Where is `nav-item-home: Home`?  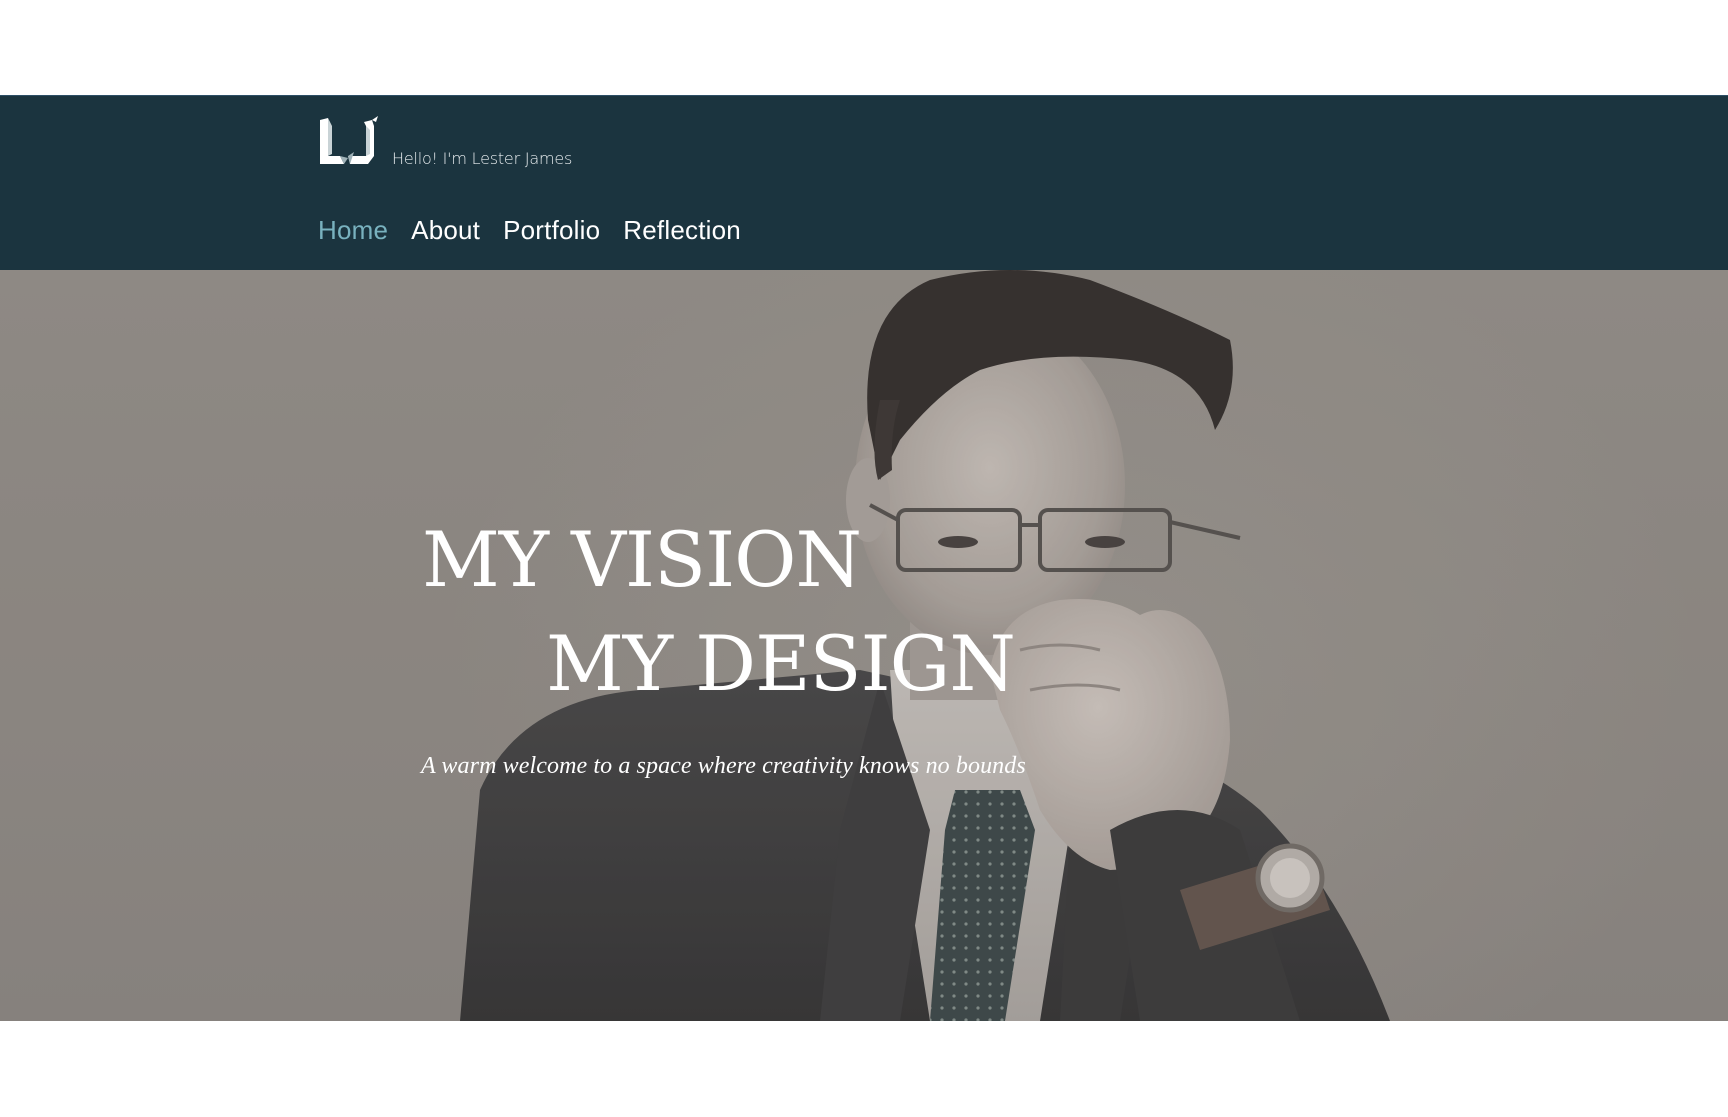
nav-item-home: Home is located at coordinates (353, 230).